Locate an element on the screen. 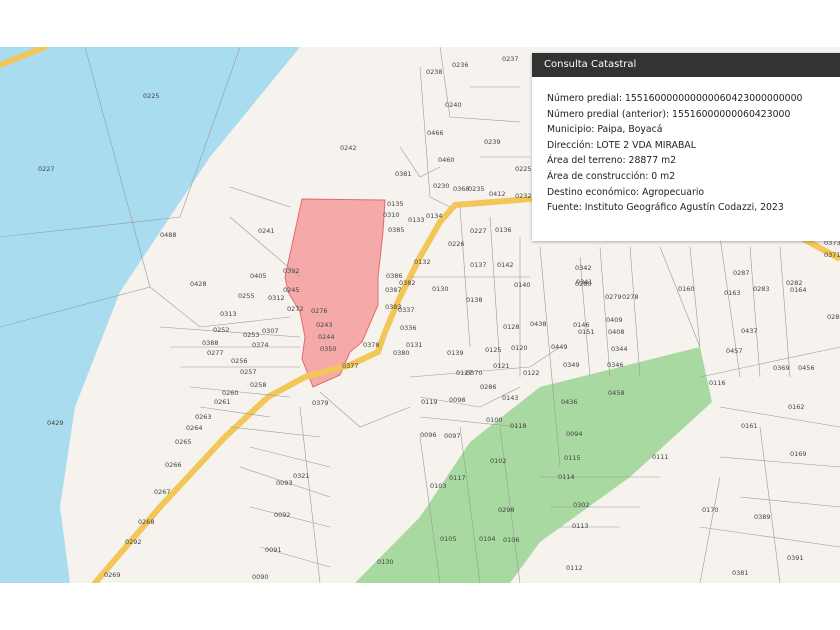  parcel-label: 0385 is located at coordinates (396, 230).